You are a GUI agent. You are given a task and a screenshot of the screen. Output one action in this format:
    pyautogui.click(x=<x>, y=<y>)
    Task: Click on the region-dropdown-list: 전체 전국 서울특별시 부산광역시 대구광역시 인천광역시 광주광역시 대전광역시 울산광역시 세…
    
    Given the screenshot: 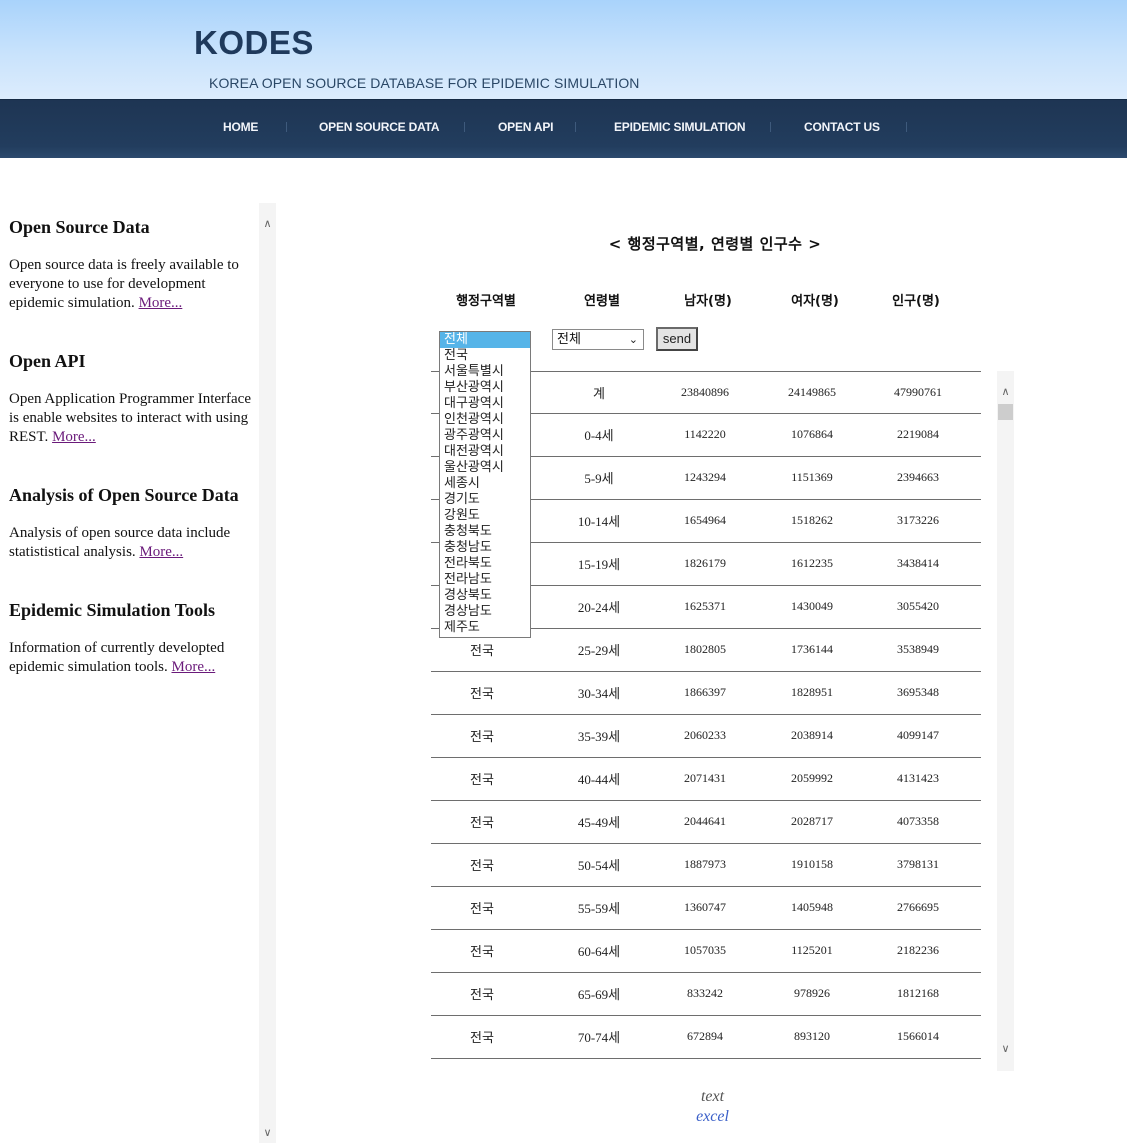 What is the action you would take?
    pyautogui.click(x=485, y=484)
    